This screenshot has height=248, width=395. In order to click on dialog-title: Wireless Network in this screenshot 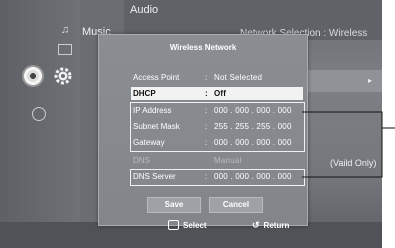, I will do `click(203, 47)`.